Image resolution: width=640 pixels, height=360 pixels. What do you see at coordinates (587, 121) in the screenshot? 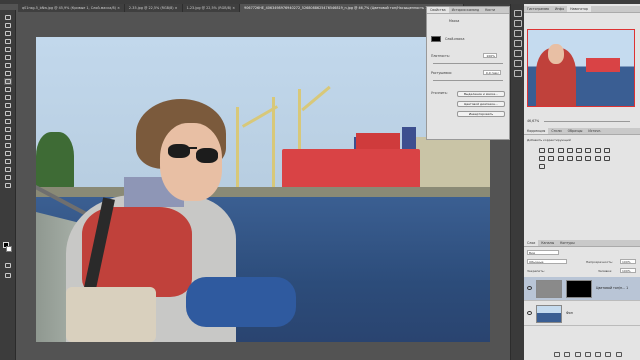
I see `navigator-zoom-slider` at bounding box center [587, 121].